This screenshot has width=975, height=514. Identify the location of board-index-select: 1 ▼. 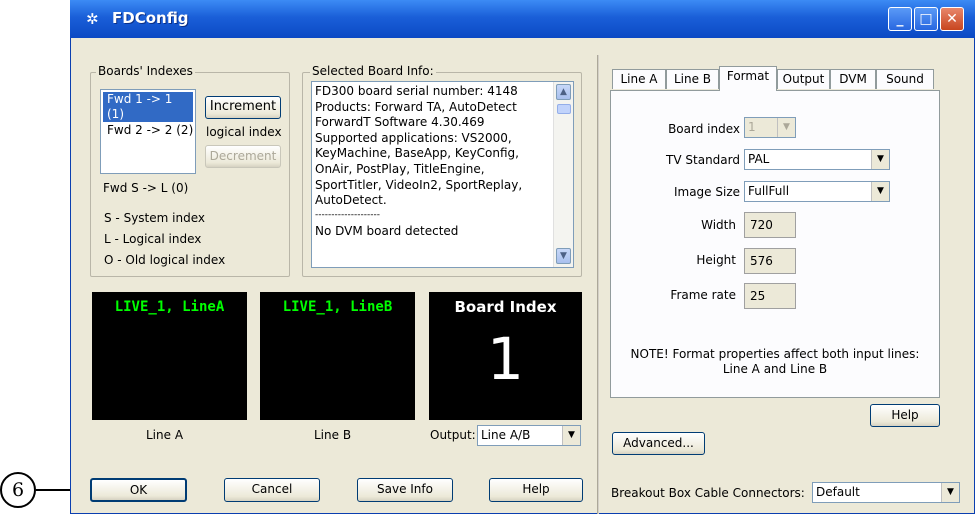
(770, 127).